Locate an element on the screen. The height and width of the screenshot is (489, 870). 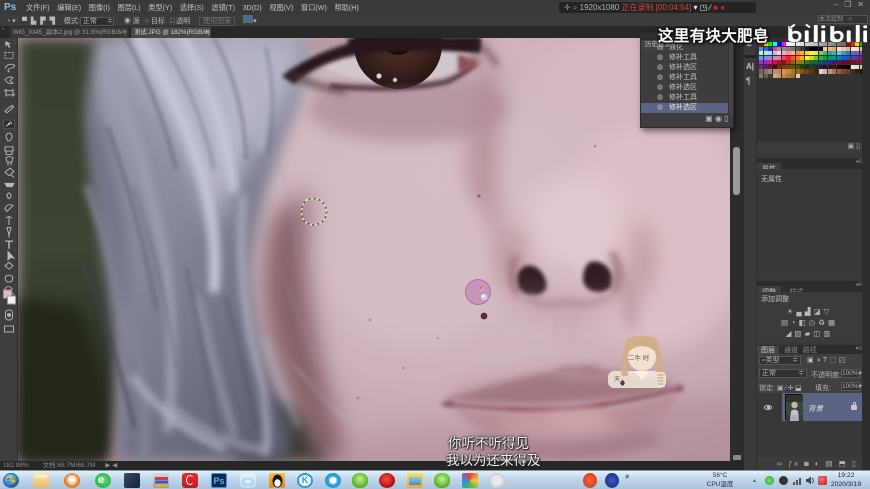
svg-text: 二牛 时 is located at coordinates (639, 357).